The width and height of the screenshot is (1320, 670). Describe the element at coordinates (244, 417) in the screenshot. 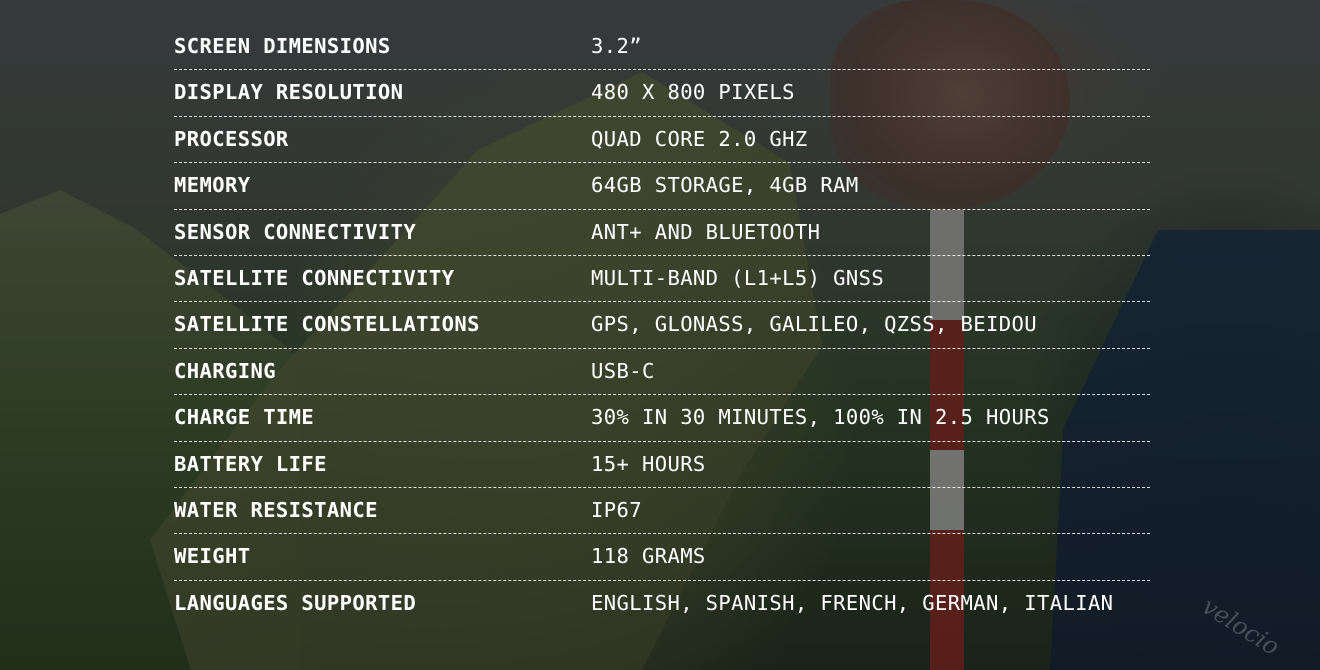

I see `spec-label: CHARGE TIME` at that location.